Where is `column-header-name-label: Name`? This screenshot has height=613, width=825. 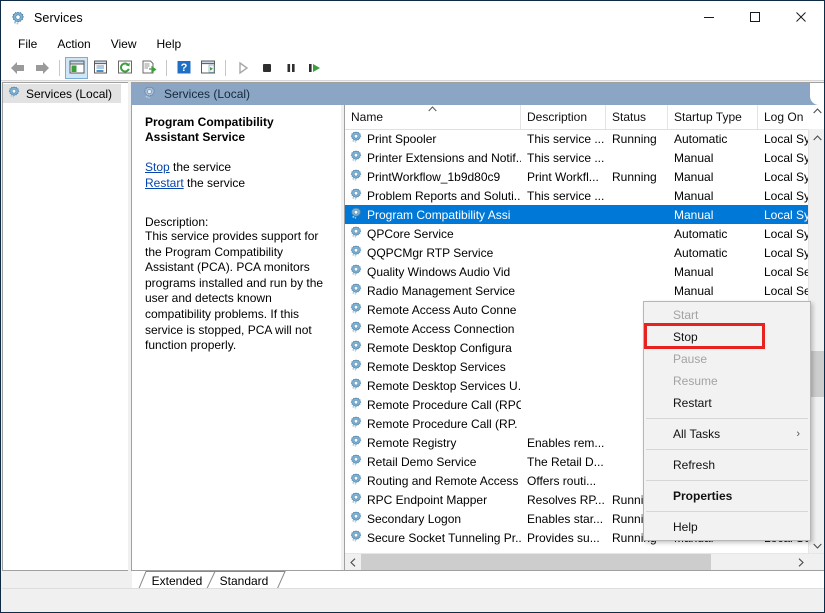 column-header-name-label: Name is located at coordinates (367, 117).